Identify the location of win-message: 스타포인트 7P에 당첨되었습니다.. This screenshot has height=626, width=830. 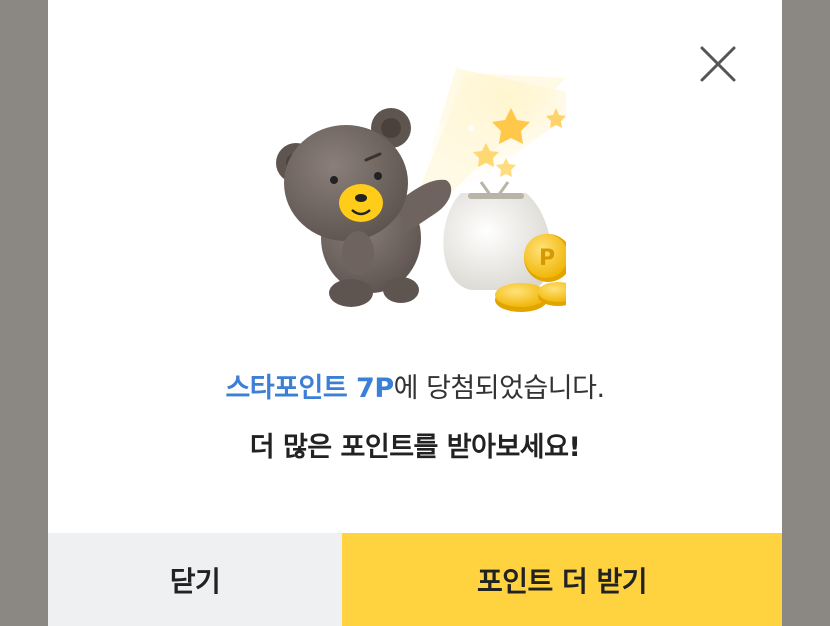
(415, 385).